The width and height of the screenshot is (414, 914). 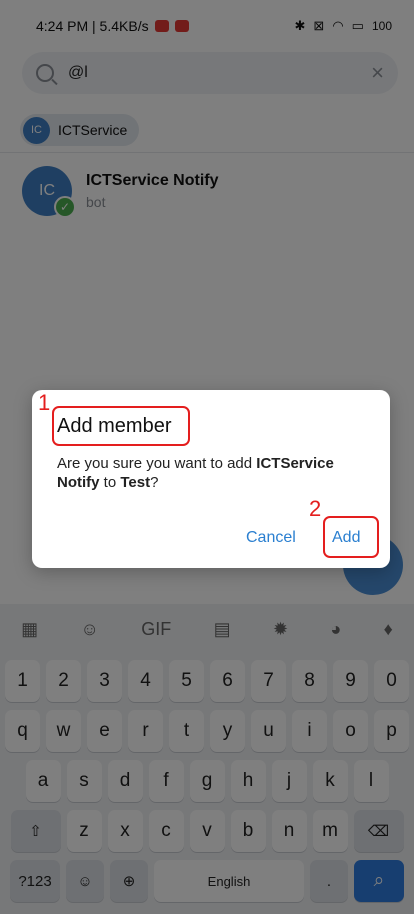 I want to click on cancel-button: Cancel, so click(x=271, y=538).